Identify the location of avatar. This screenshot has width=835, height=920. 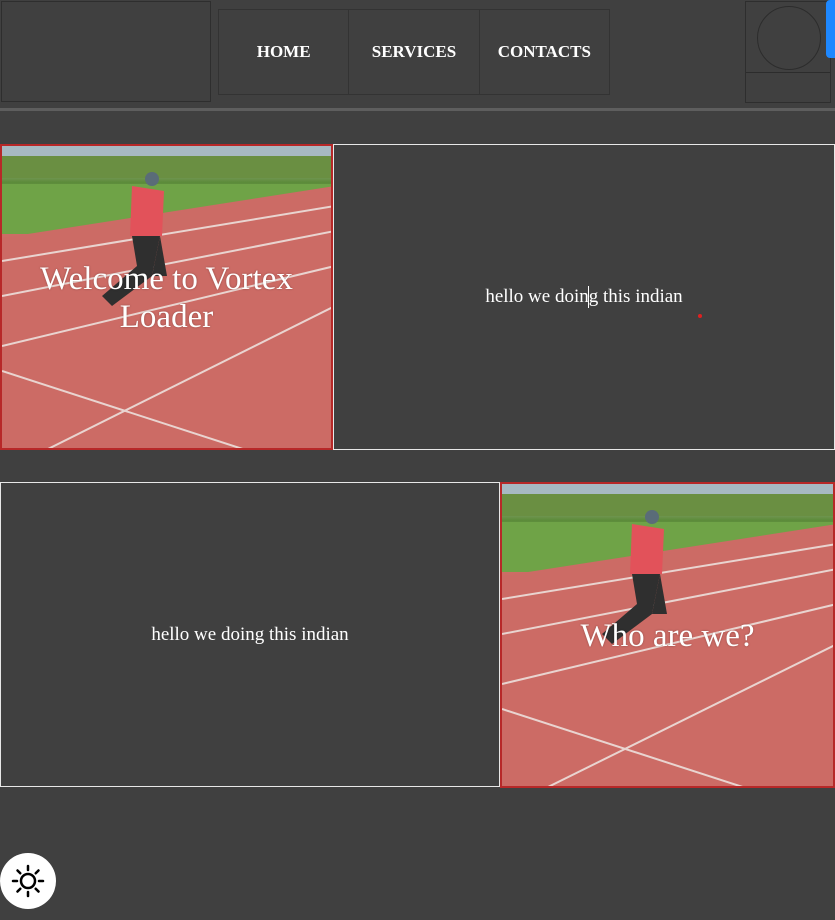
(789, 38).